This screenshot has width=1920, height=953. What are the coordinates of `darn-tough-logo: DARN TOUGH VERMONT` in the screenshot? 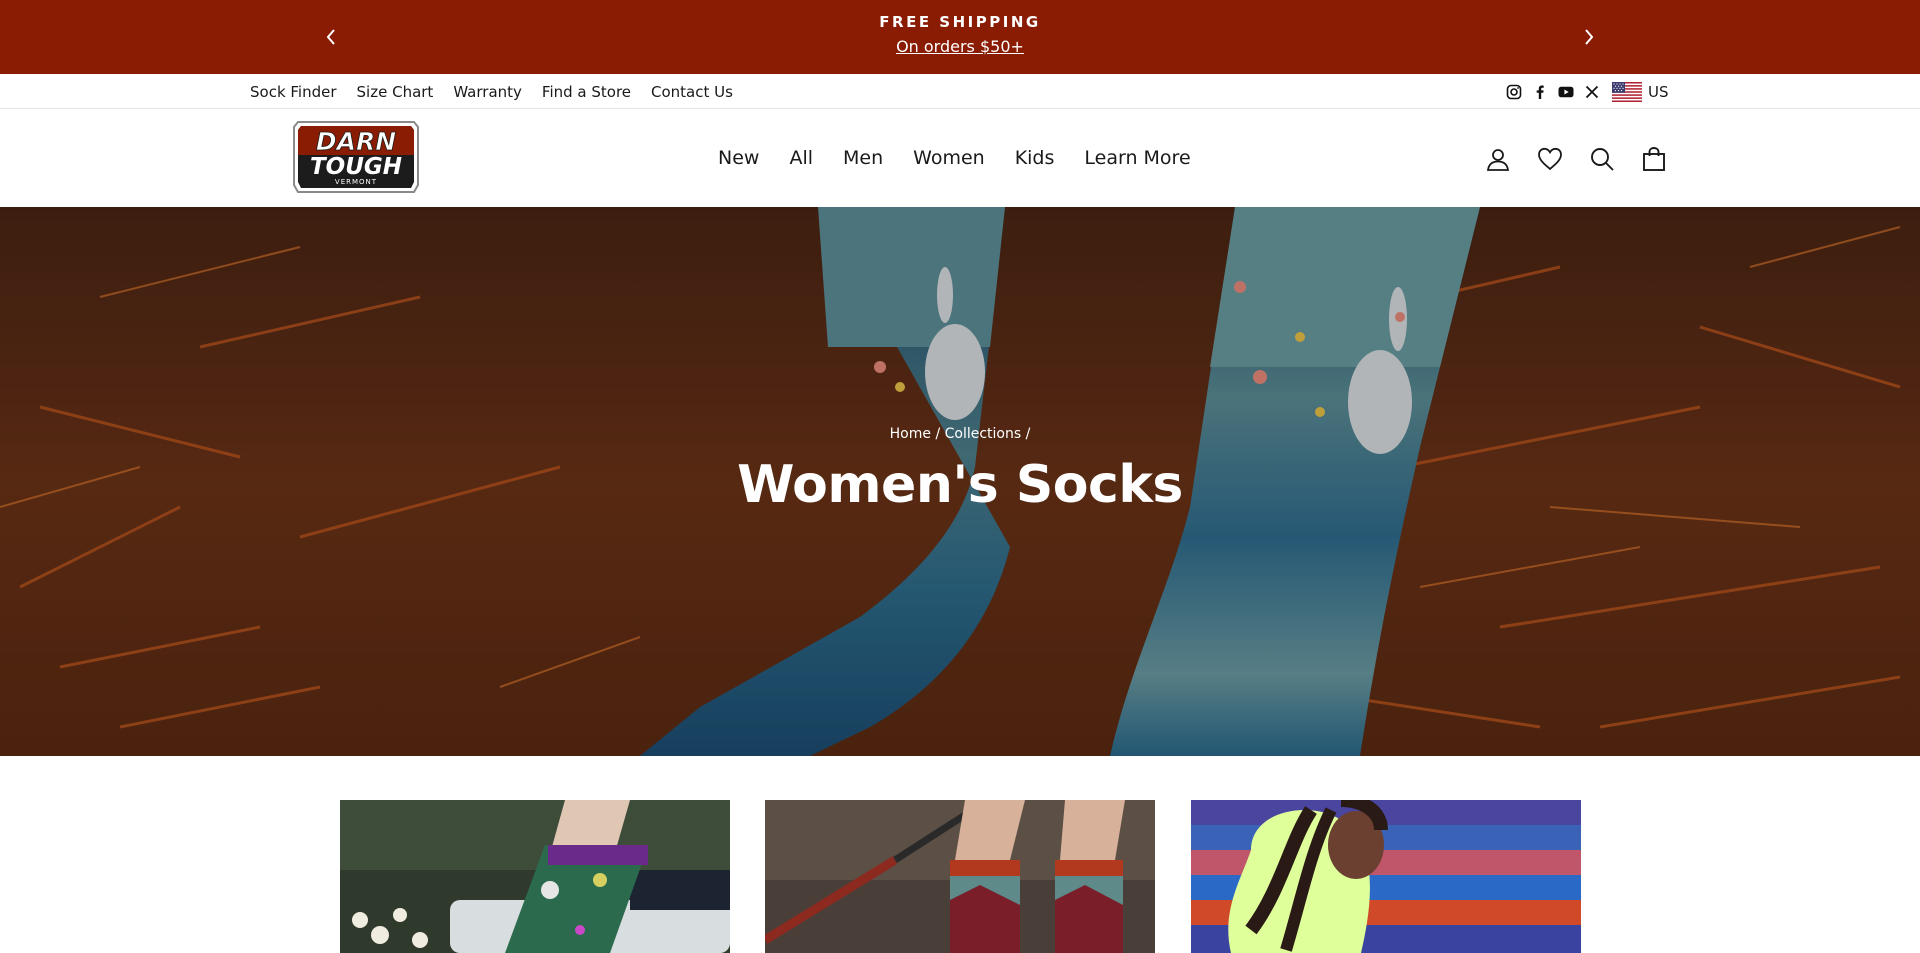 It's located at (356, 157).